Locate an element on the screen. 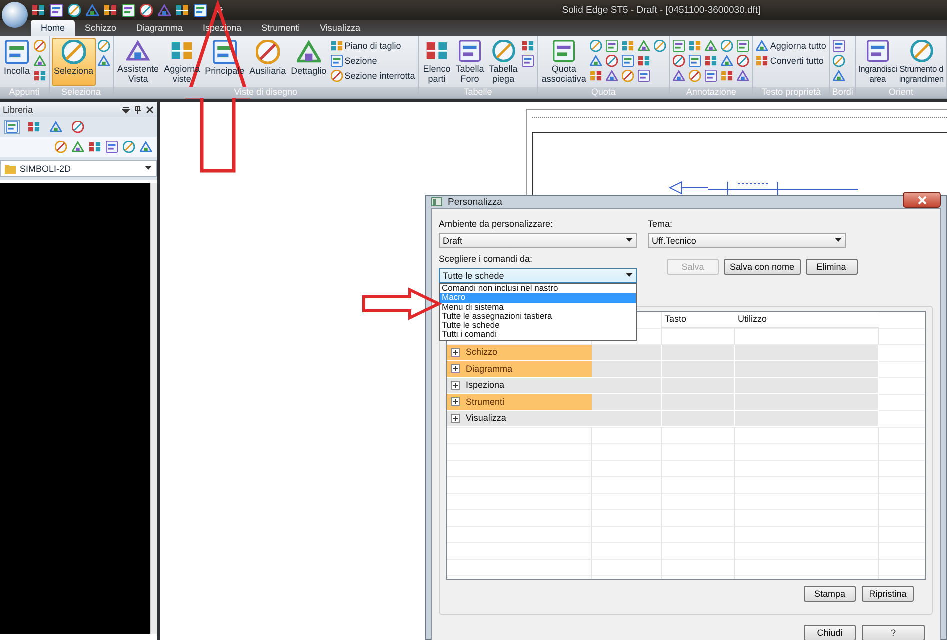 Image resolution: width=947 pixels, height=640 pixels. ribbon-tab: Home is located at coordinates (53, 28).